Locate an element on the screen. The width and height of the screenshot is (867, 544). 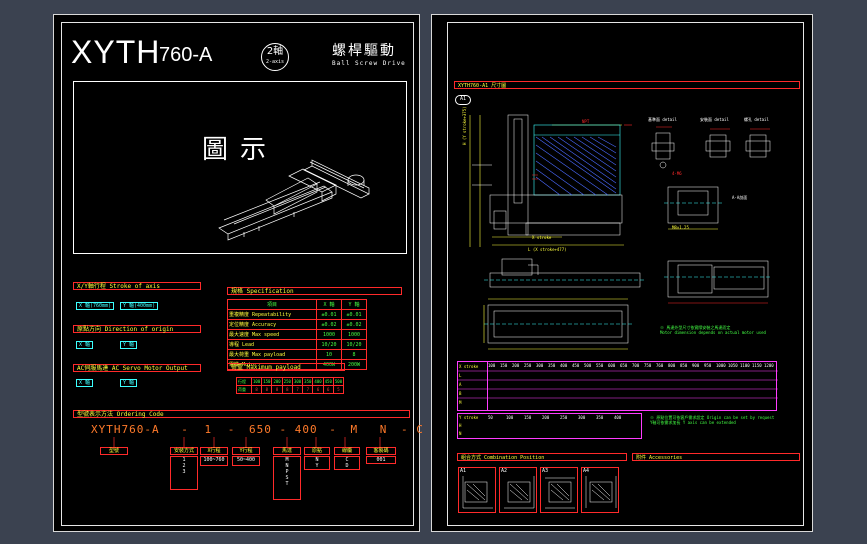
combo-a4-drawing is located at coordinates (601, 492).